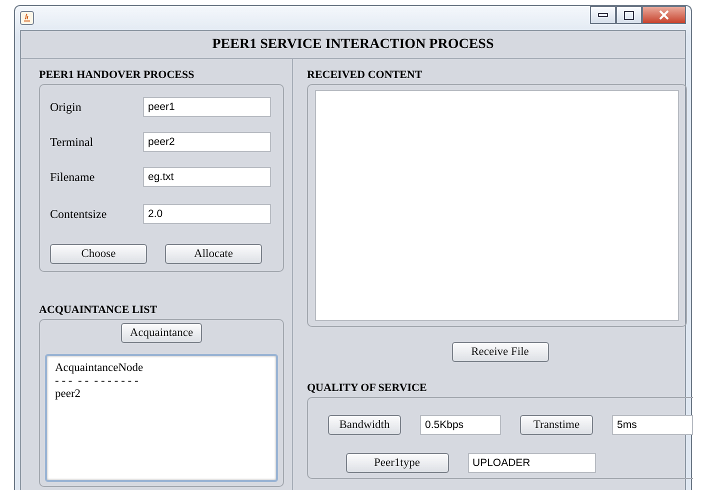 The width and height of the screenshot is (702, 490). I want to click on field-label: Origin, so click(66, 107).